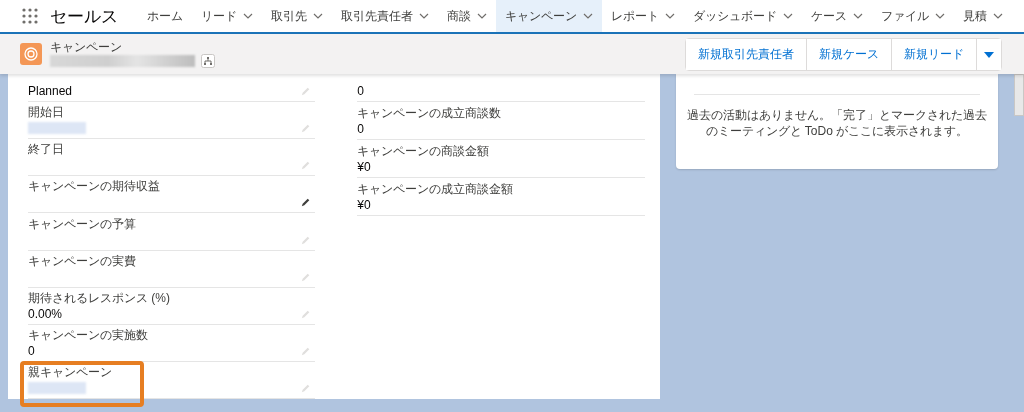  I want to click on hierarchy-icon, so click(208, 60).